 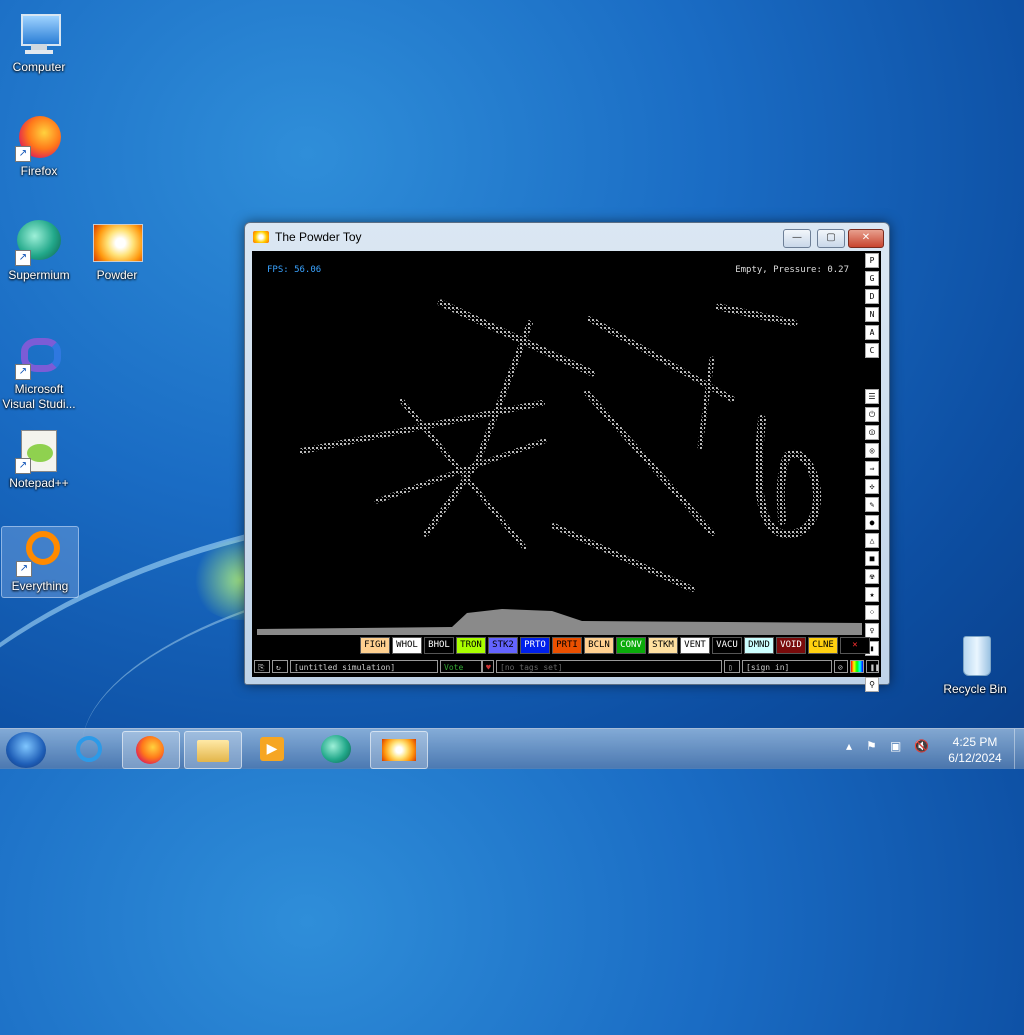 What do you see at coordinates (872, 278) in the screenshot?
I see `gravity-mode-button: G` at bounding box center [872, 278].